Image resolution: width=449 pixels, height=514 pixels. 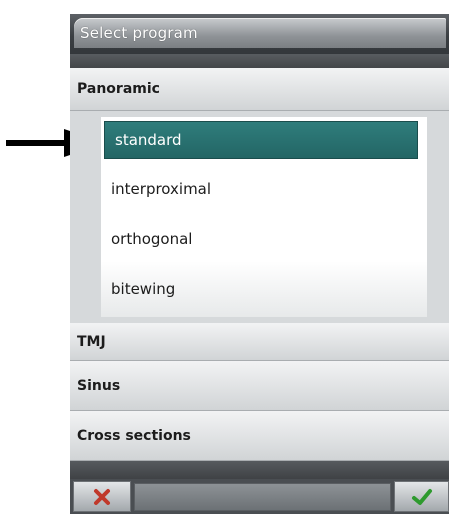 What do you see at coordinates (260, 189) in the screenshot?
I see `program-item-interproximal: interproximal` at bounding box center [260, 189].